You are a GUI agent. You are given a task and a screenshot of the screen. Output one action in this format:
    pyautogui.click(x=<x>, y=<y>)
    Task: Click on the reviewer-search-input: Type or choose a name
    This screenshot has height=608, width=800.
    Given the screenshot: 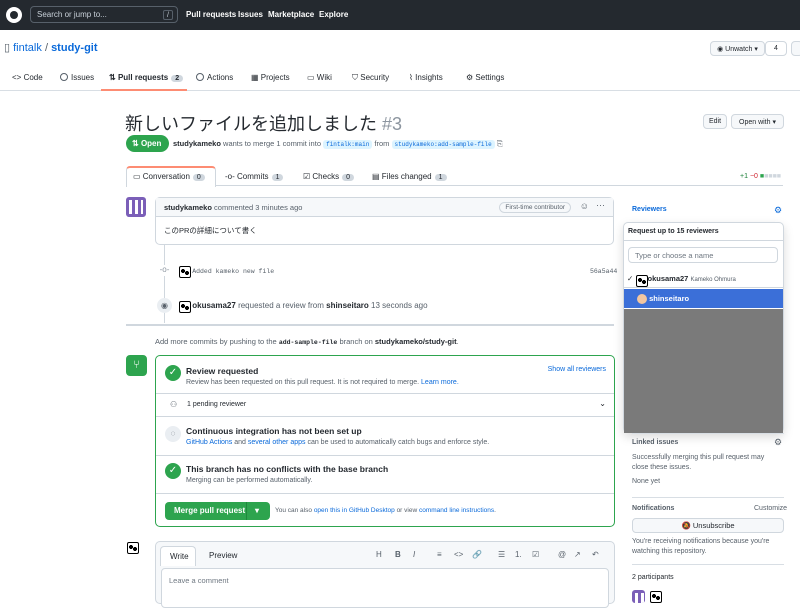 What is the action you would take?
    pyautogui.click(x=703, y=255)
    